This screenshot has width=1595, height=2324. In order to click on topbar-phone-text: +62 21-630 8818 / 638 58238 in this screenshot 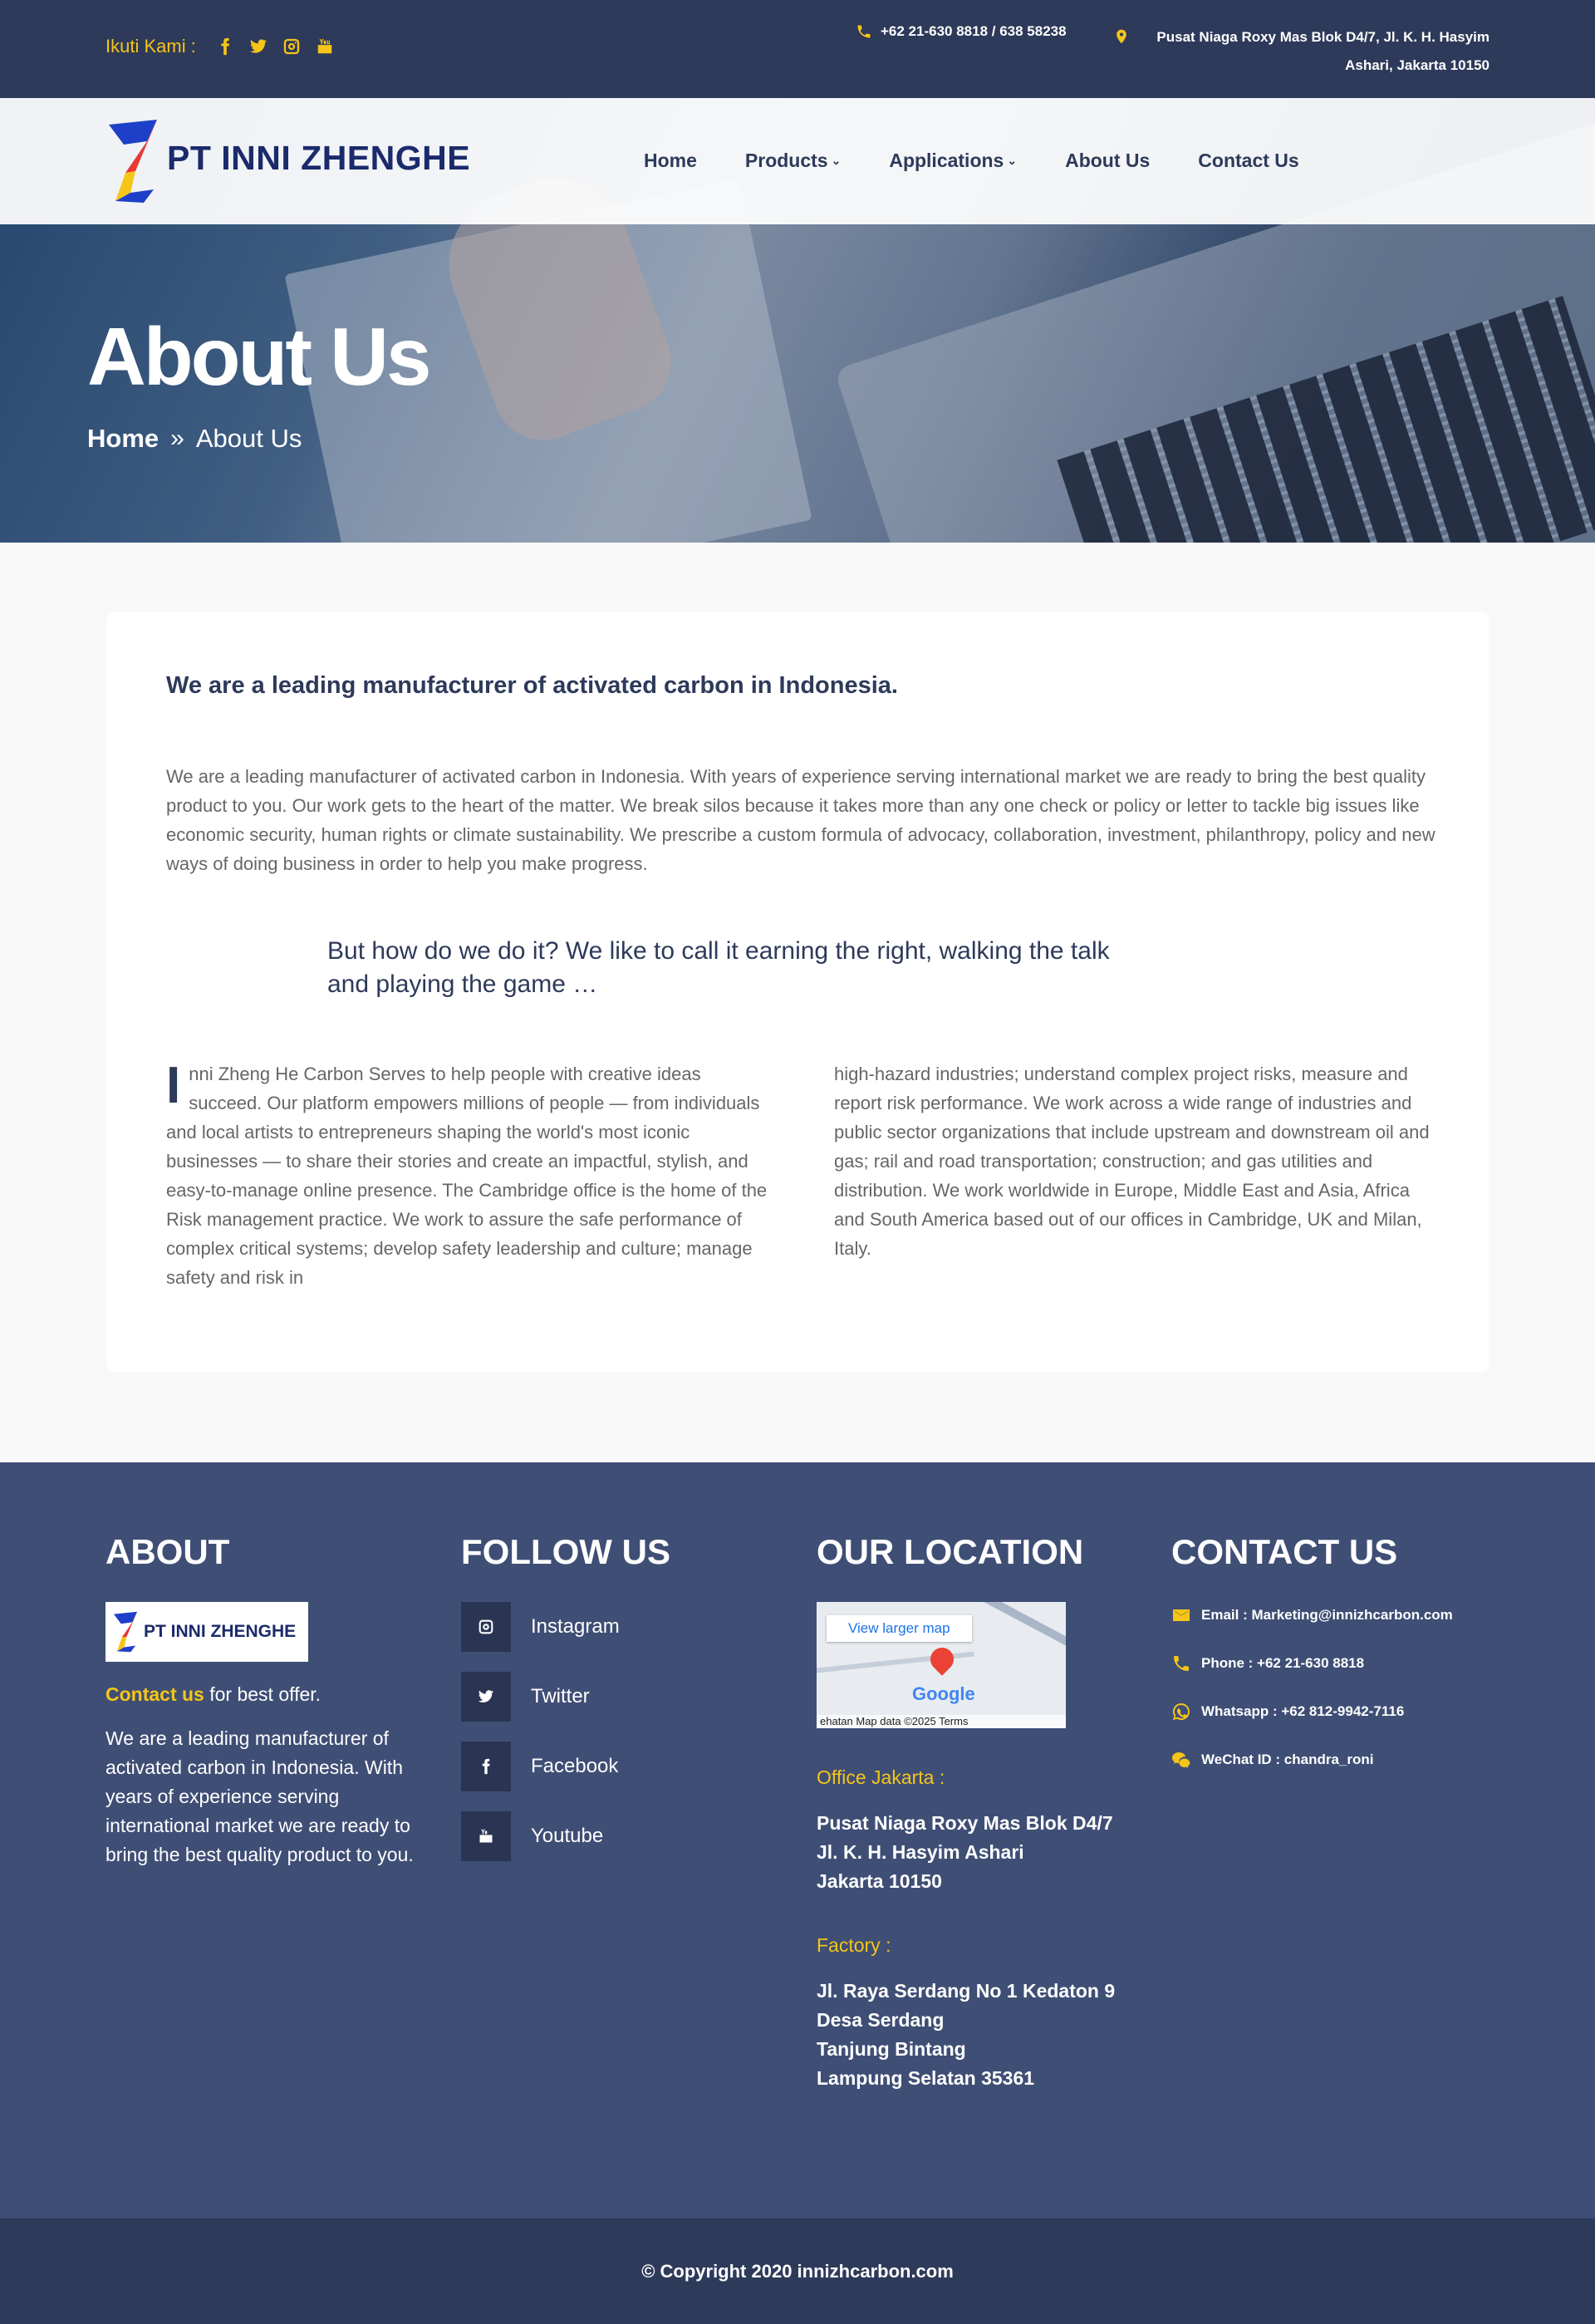, I will do `click(974, 31)`.